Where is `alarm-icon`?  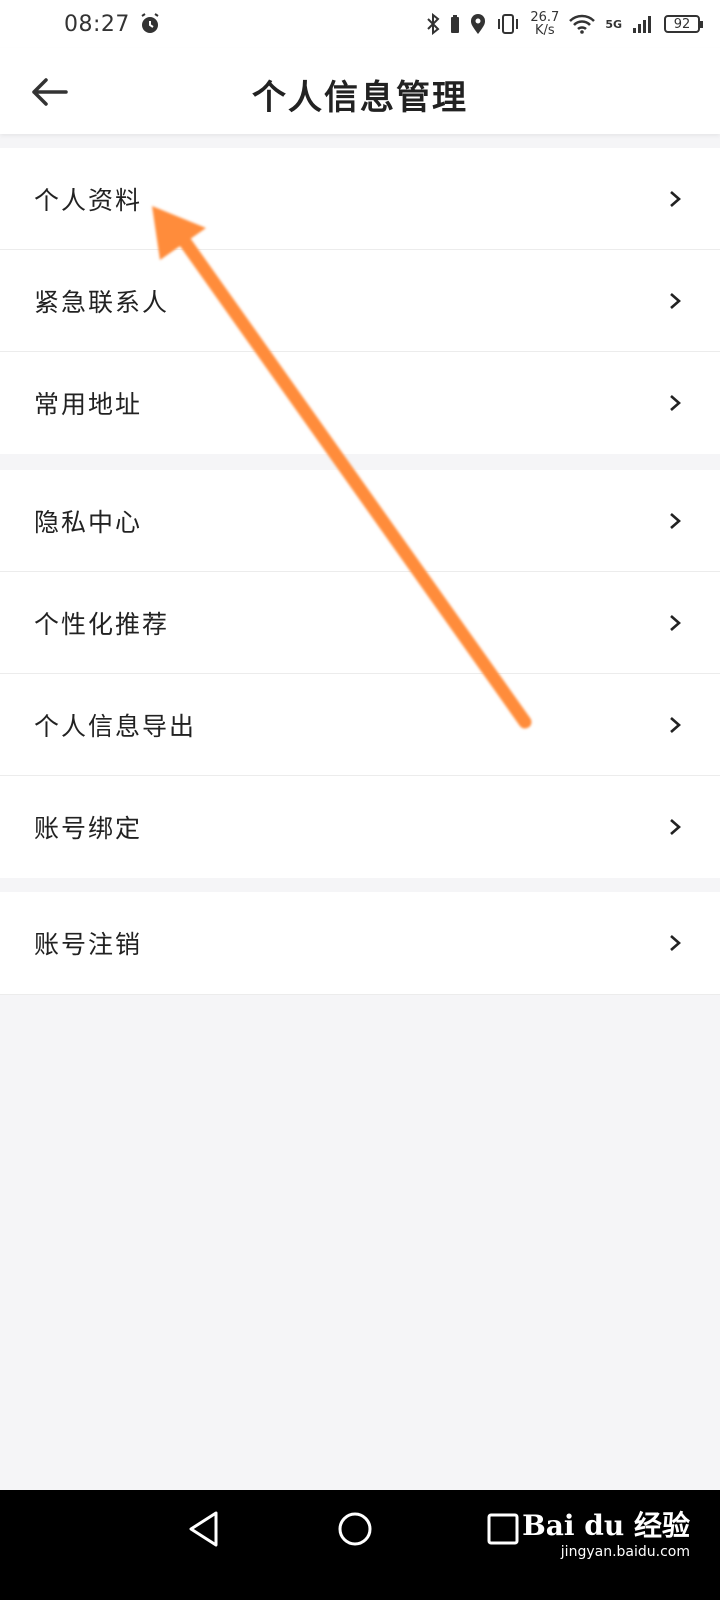
alarm-icon is located at coordinates (150, 23).